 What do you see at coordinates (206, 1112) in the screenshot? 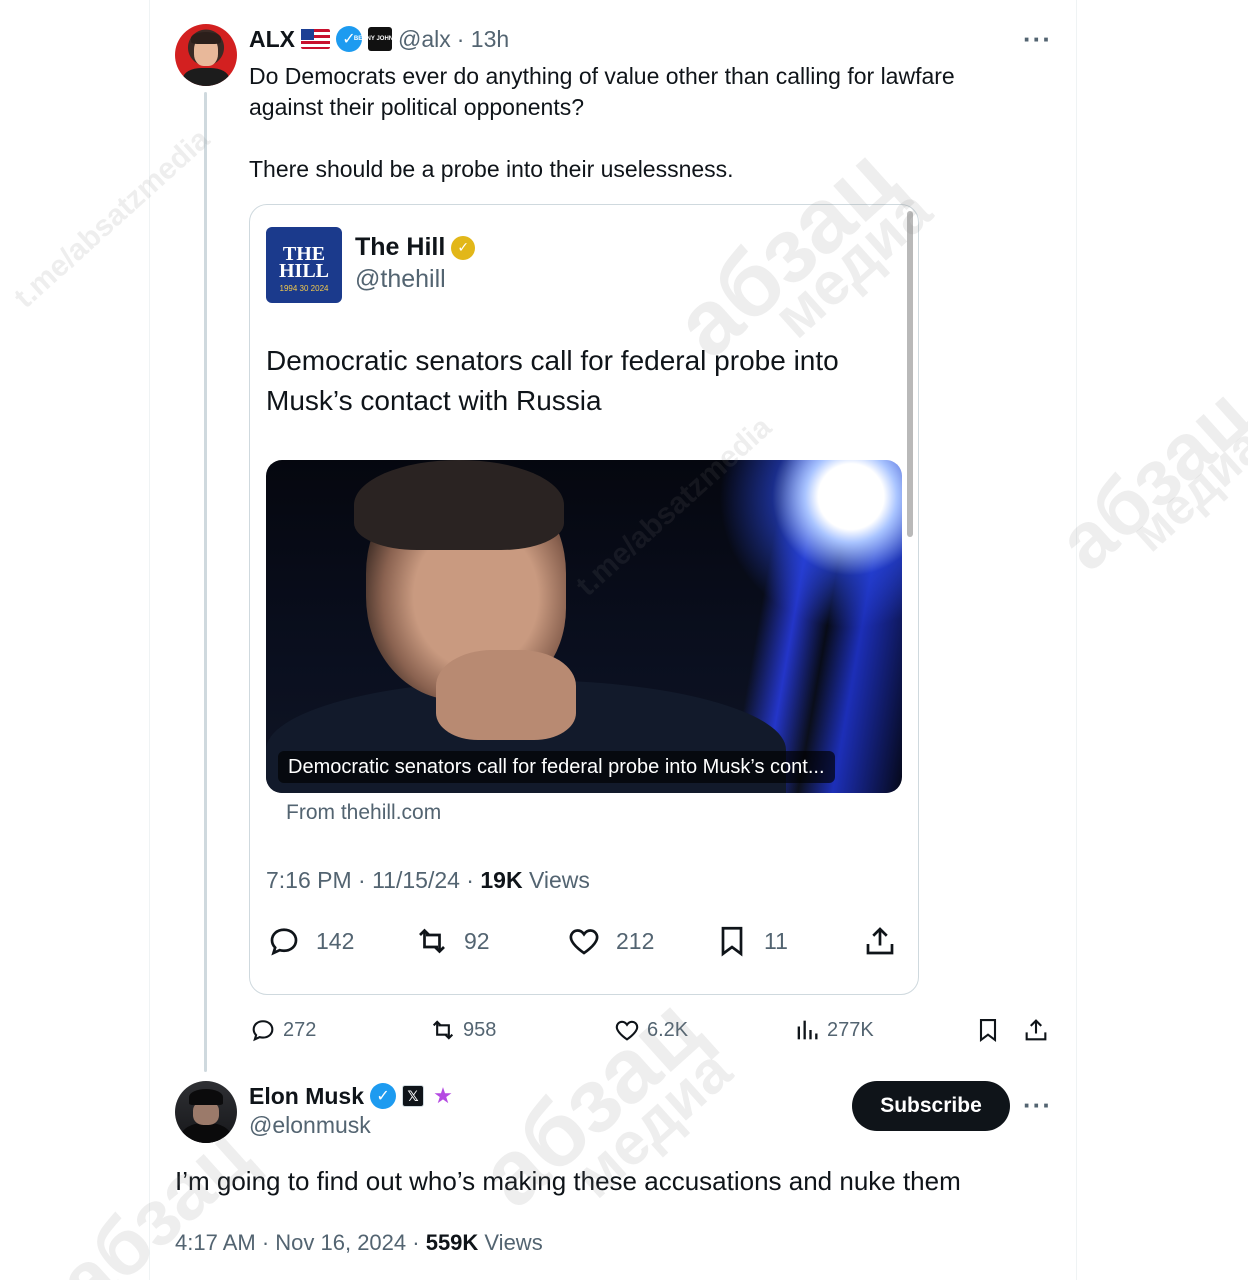
I see `avatar-elon` at bounding box center [206, 1112].